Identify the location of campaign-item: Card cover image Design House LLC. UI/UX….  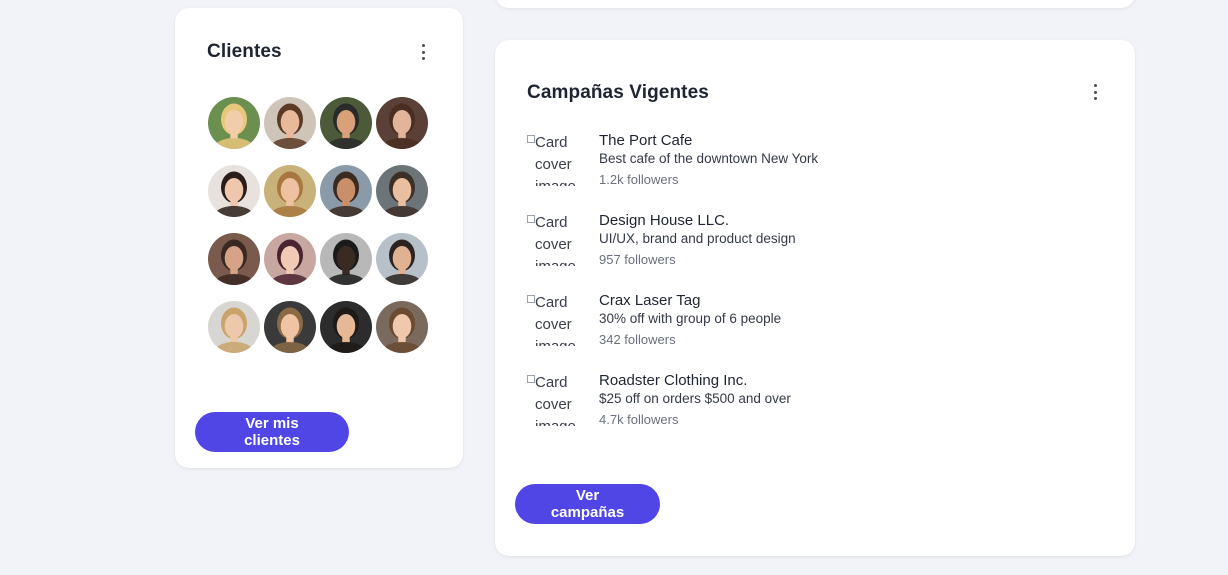
(807, 252).